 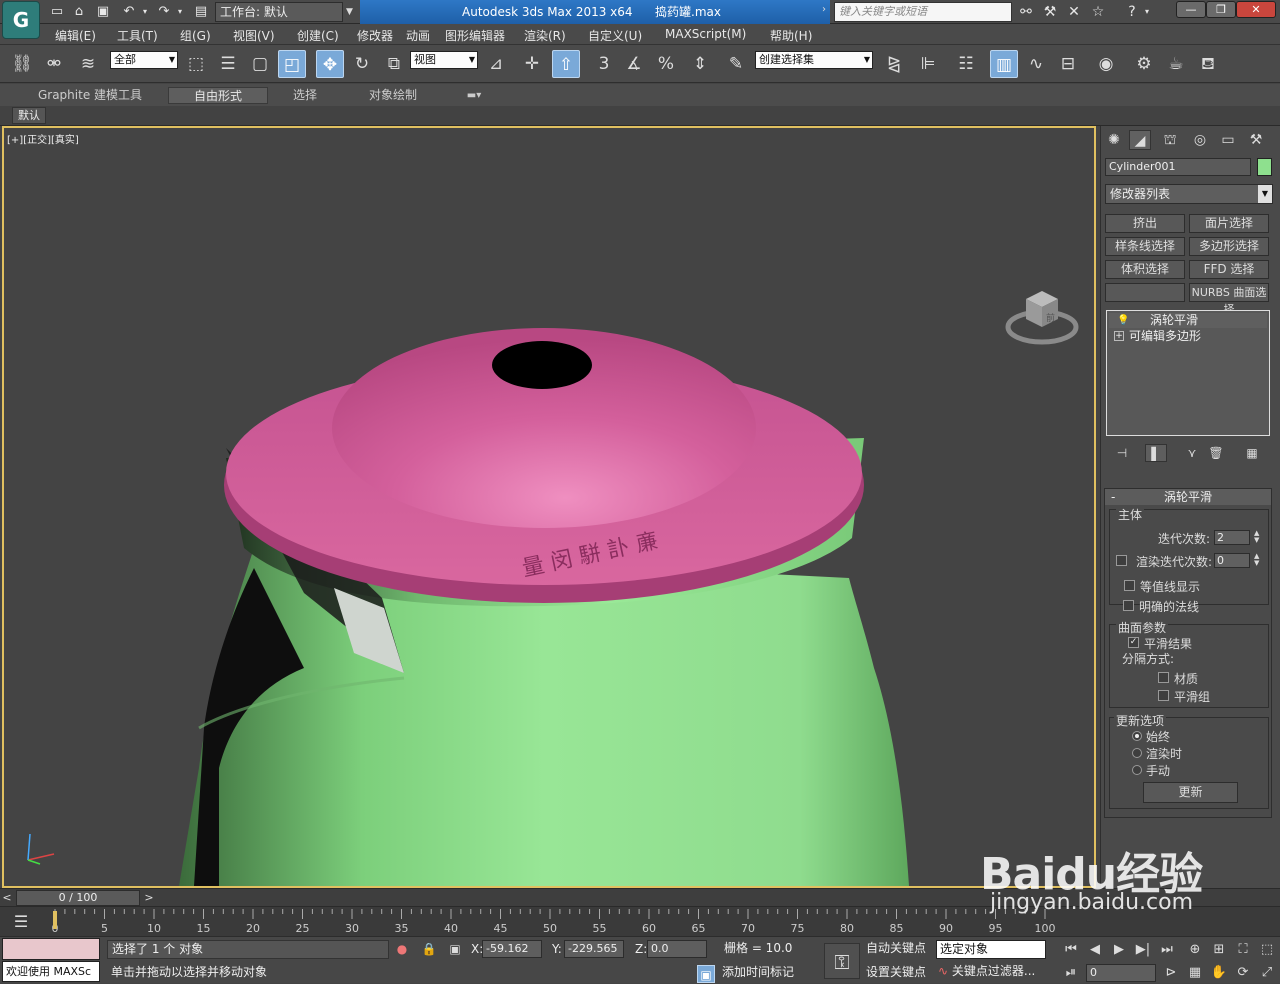 I want to click on menu-modifiers: 修改器, so click(x=375, y=35).